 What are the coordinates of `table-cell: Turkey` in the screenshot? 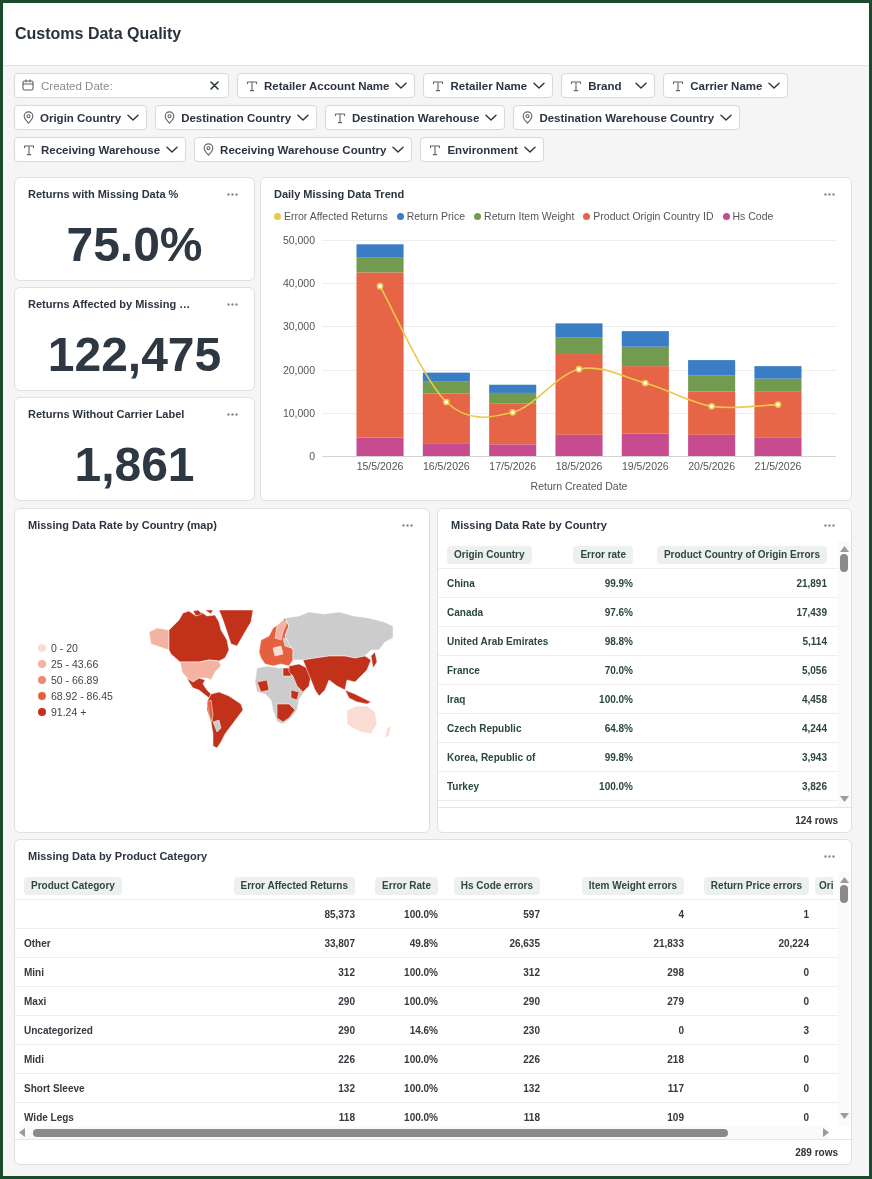 It's located at (463, 786).